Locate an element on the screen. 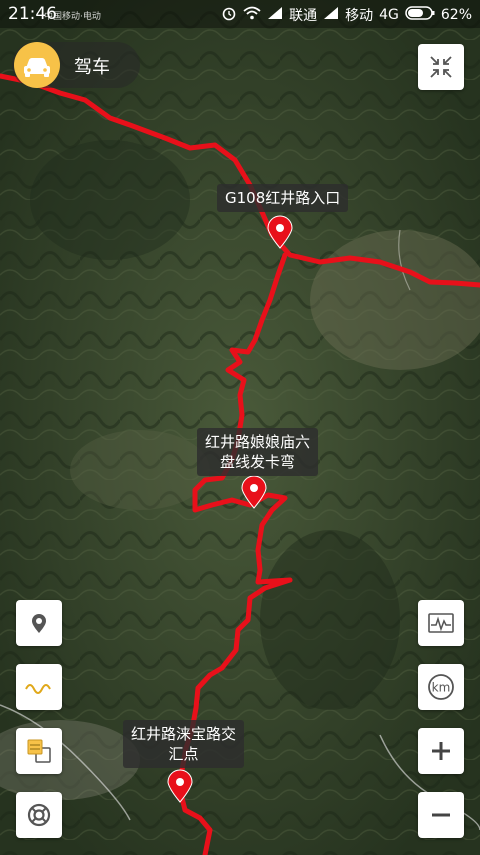  elevation-chart-button is located at coordinates (441, 623).